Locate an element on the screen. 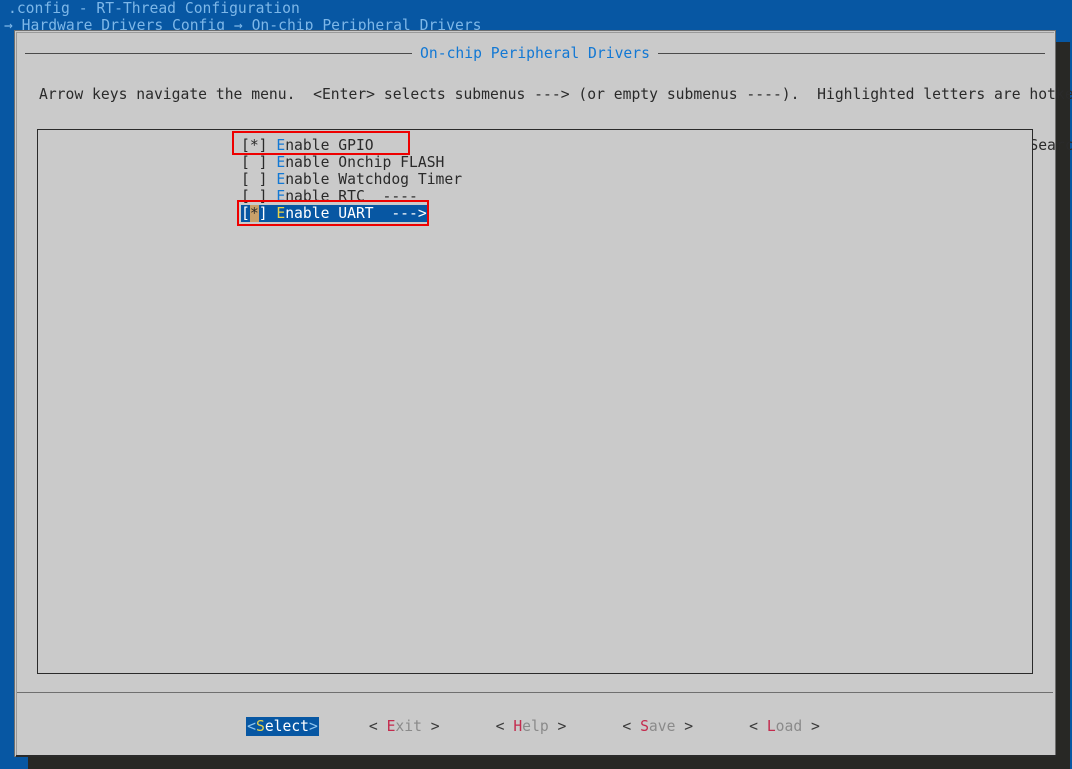 The height and width of the screenshot is (769, 1072). help-button: < Help > is located at coordinates (531, 726).